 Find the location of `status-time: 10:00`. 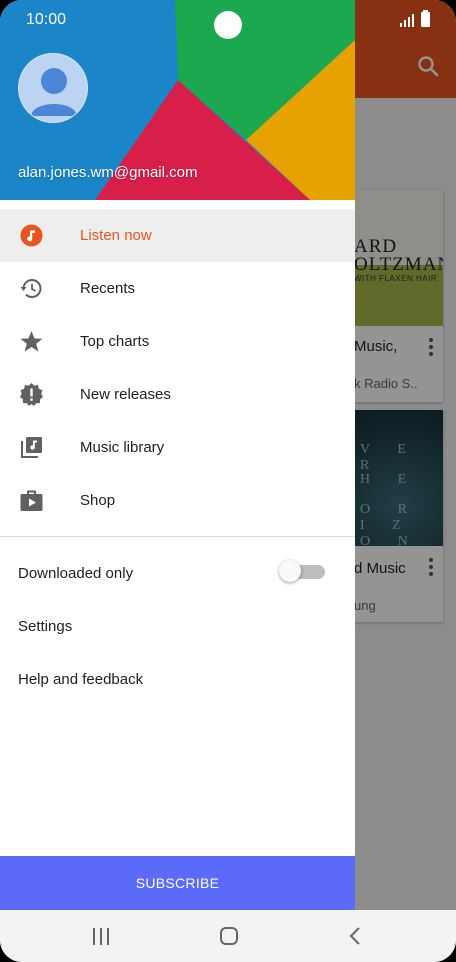

status-time: 10:00 is located at coordinates (46, 19).